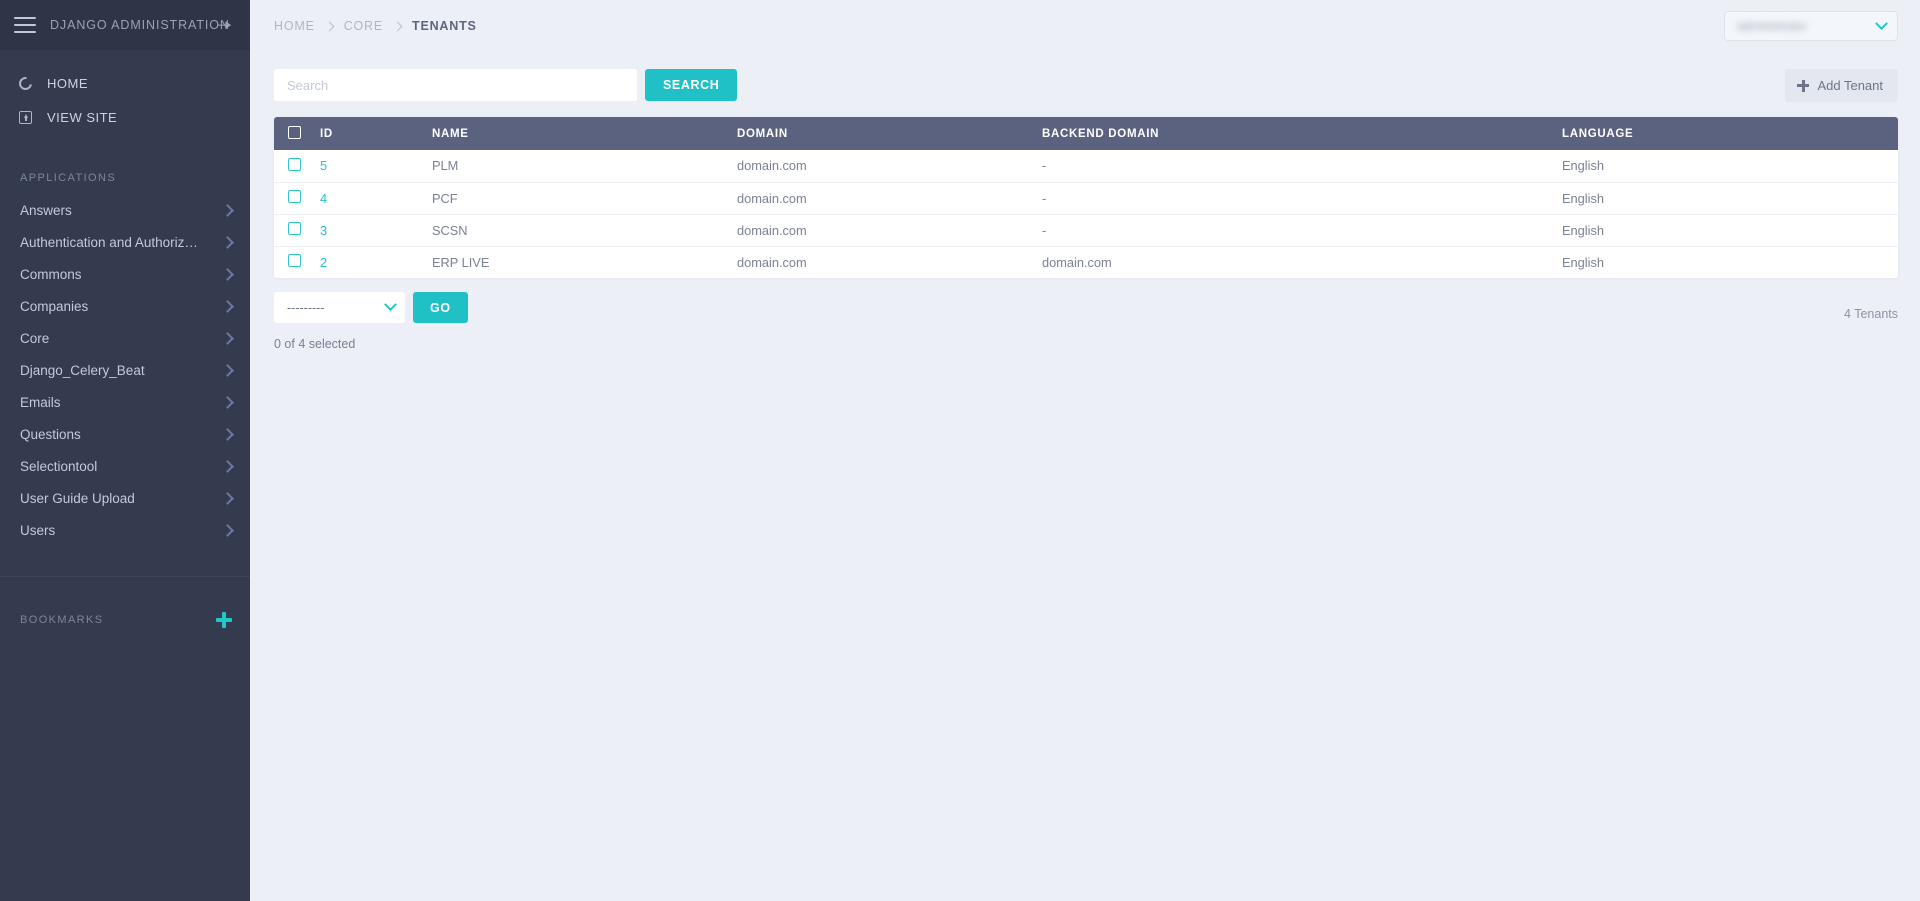 This screenshot has height=901, width=1920. I want to click on sidebar-item-view-site: VIEW SITE, so click(125, 117).